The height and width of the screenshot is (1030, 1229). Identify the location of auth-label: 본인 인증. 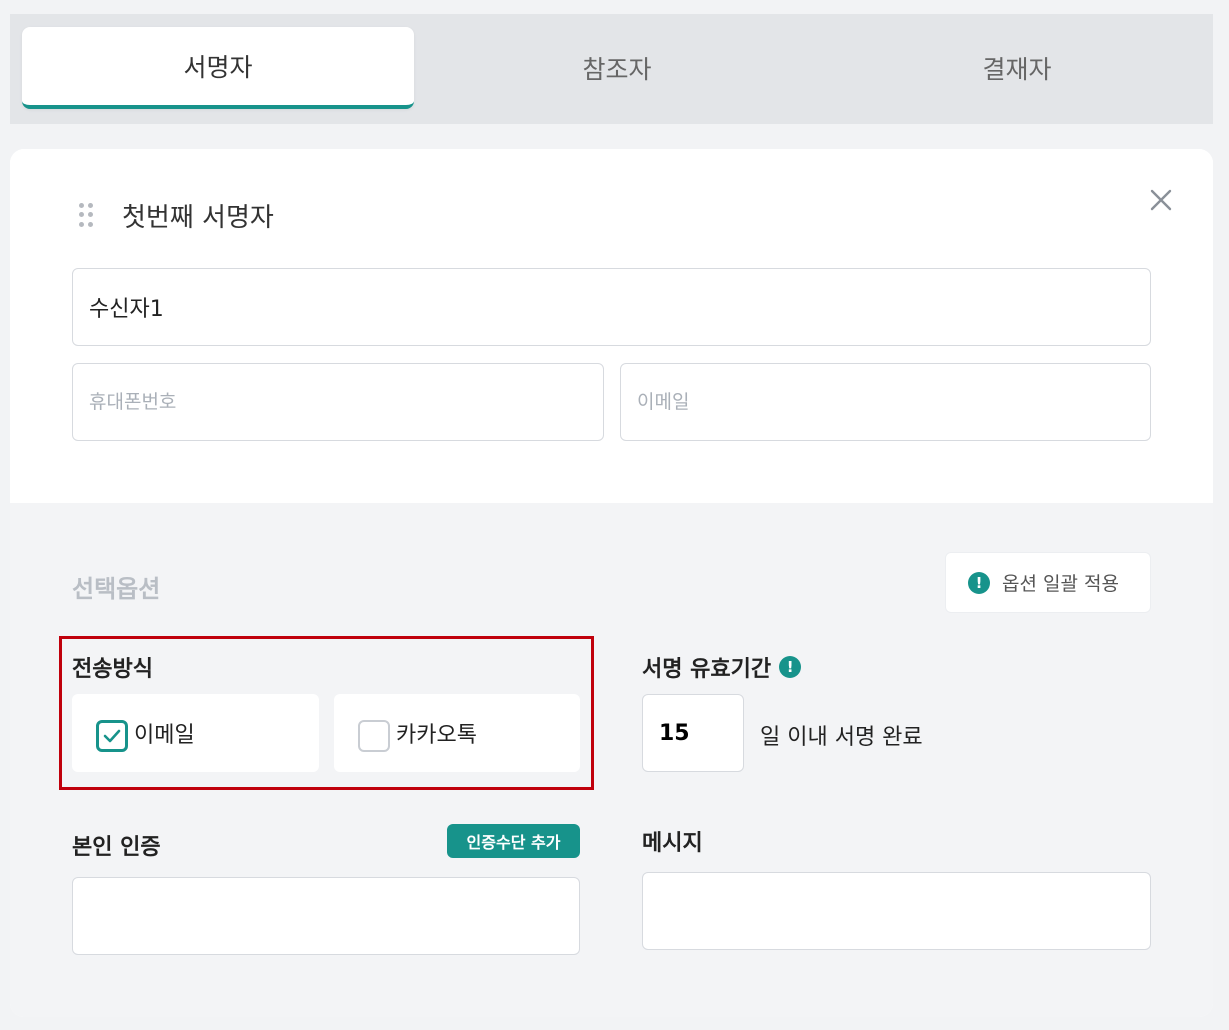
(116, 847).